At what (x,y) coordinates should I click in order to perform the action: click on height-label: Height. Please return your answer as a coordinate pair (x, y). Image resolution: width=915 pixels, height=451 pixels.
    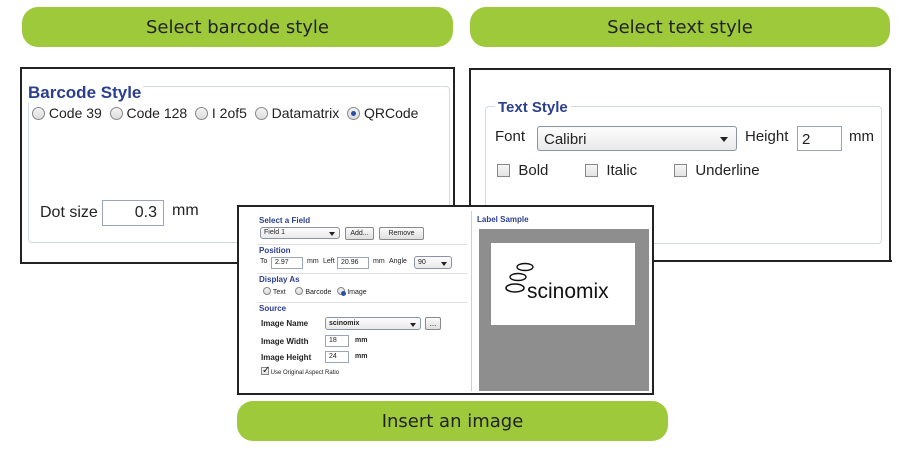
    Looking at the image, I should click on (767, 136).